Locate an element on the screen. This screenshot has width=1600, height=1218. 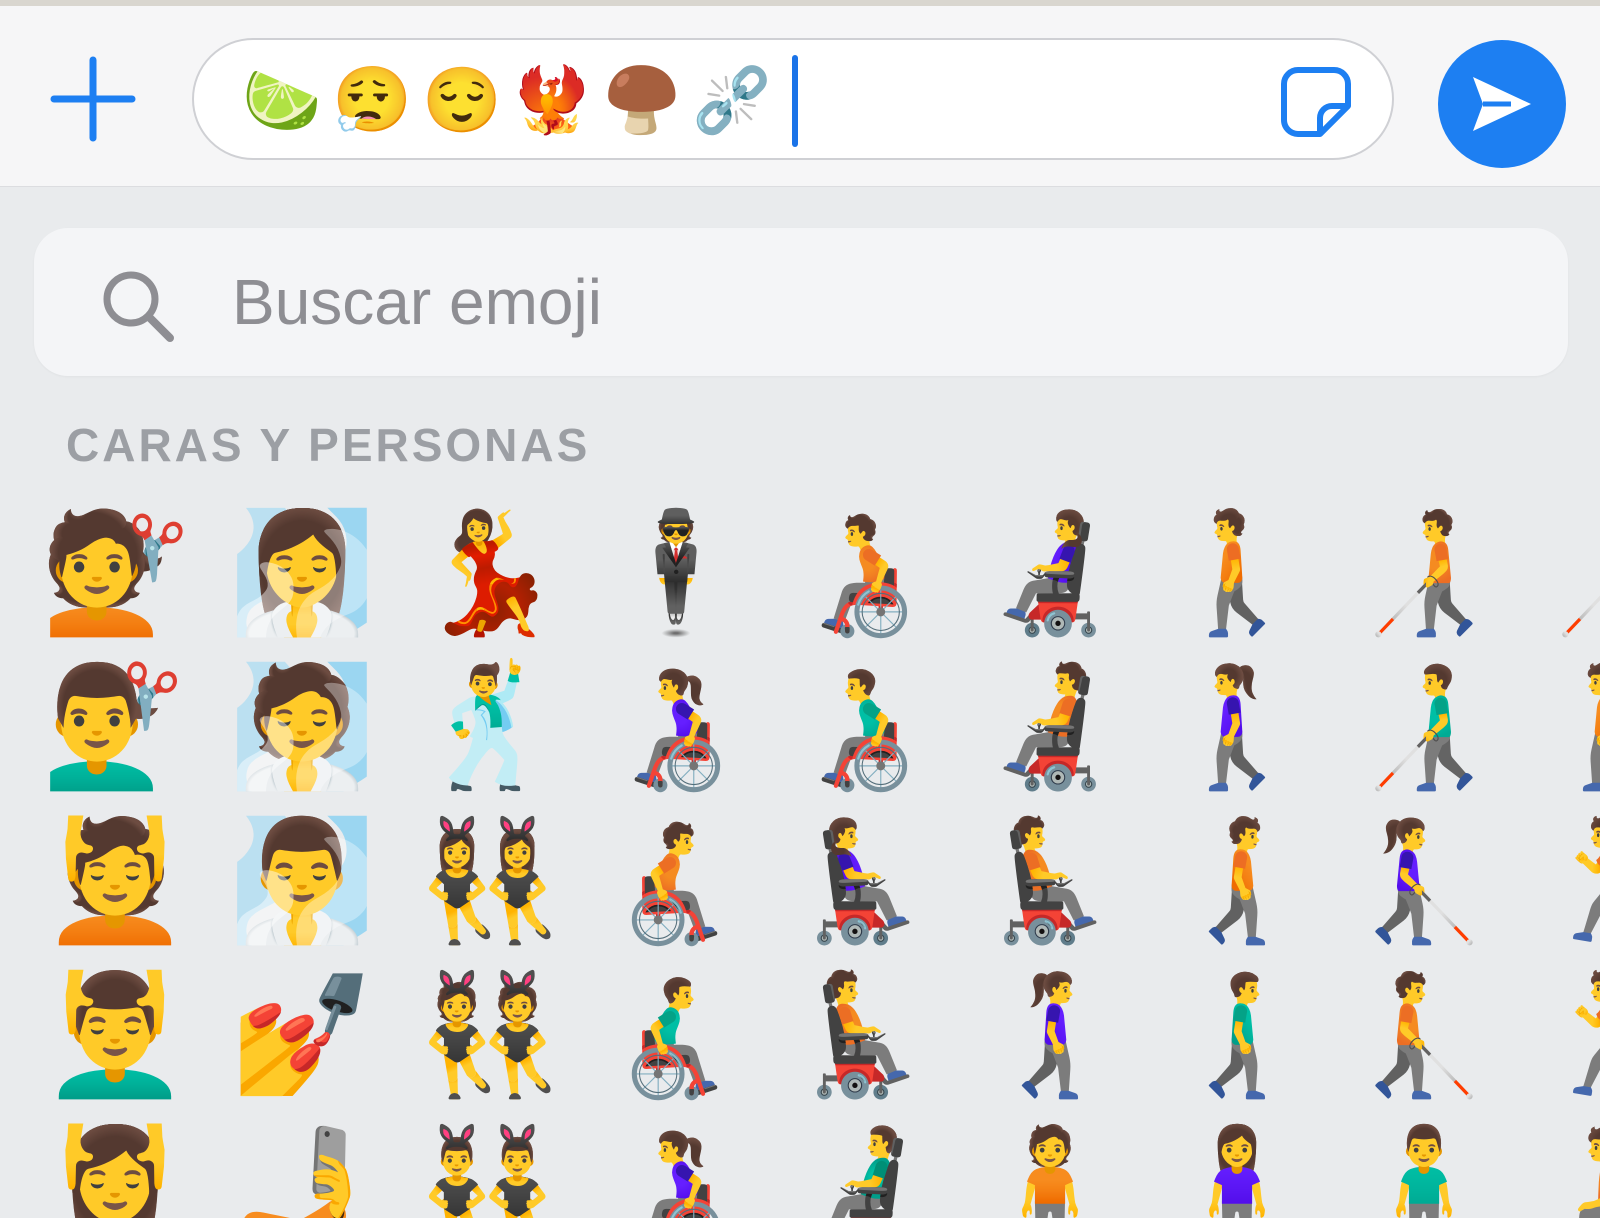
emoji-cell: 👯‍♀️ is located at coordinates (489, 881).